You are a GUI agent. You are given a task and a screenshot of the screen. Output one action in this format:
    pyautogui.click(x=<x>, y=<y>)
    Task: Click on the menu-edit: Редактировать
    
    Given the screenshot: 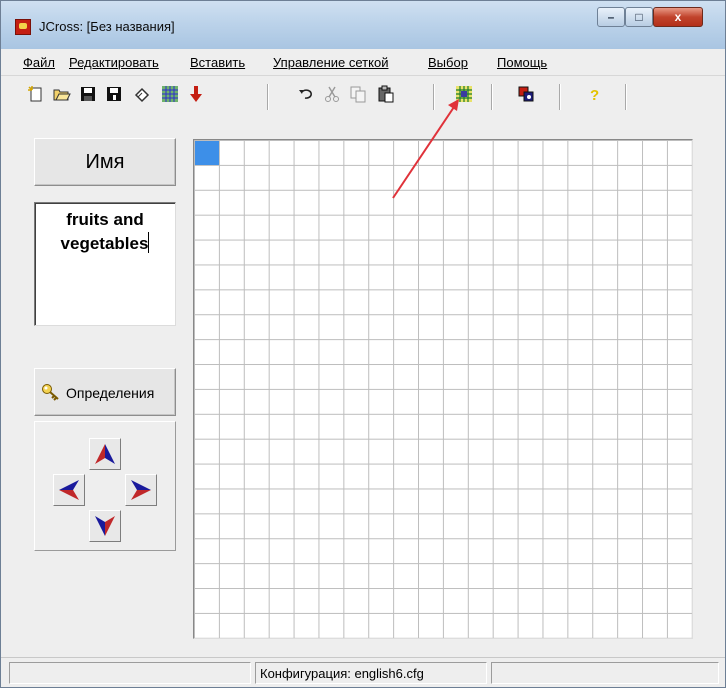 What is the action you would take?
    pyautogui.click(x=114, y=62)
    